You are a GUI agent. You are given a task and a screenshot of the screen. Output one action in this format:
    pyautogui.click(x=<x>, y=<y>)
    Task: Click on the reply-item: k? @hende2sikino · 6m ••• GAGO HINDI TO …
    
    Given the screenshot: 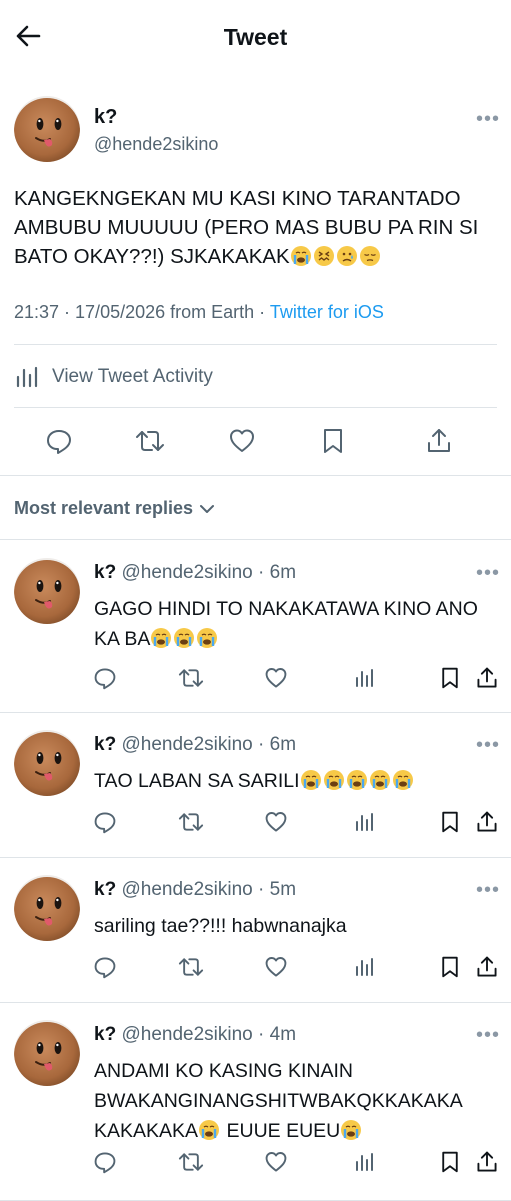 What is the action you would take?
    pyautogui.click(x=255, y=626)
    